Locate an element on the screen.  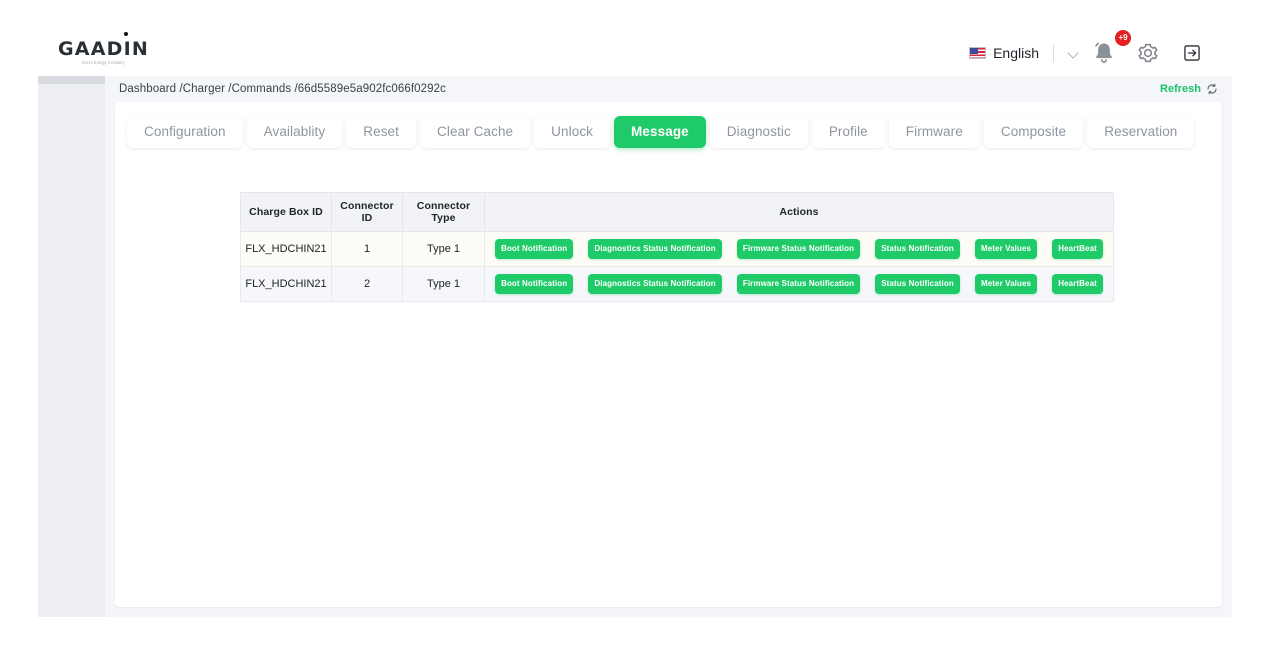
tab-reservation: Reservation is located at coordinates (1141, 132).